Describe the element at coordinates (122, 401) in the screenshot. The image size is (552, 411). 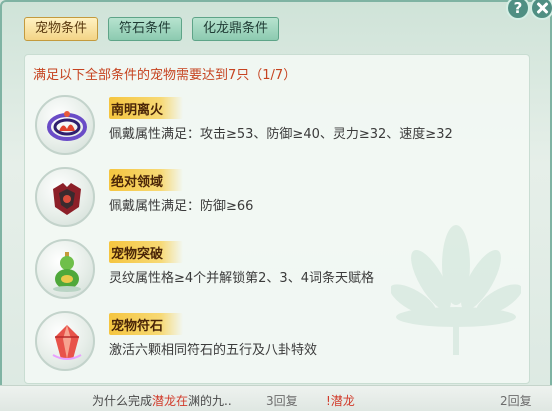
I see `post-title-prefix: 为什么完成` at that location.